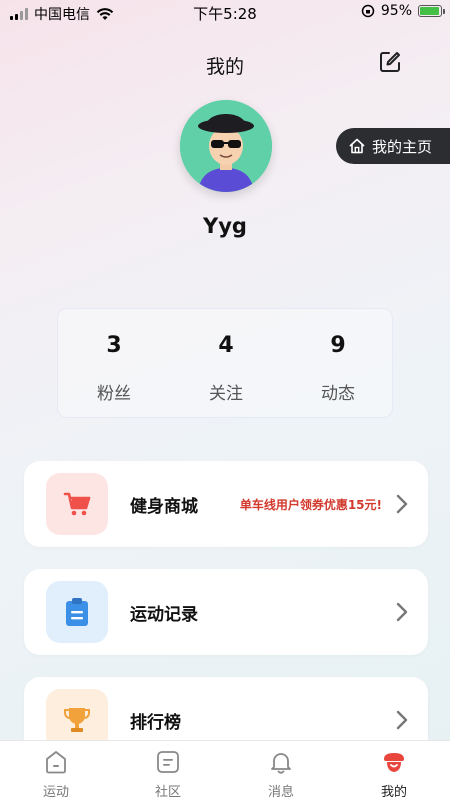 This screenshot has height=800, width=450. I want to click on shop-icon-tile, so click(77, 504).